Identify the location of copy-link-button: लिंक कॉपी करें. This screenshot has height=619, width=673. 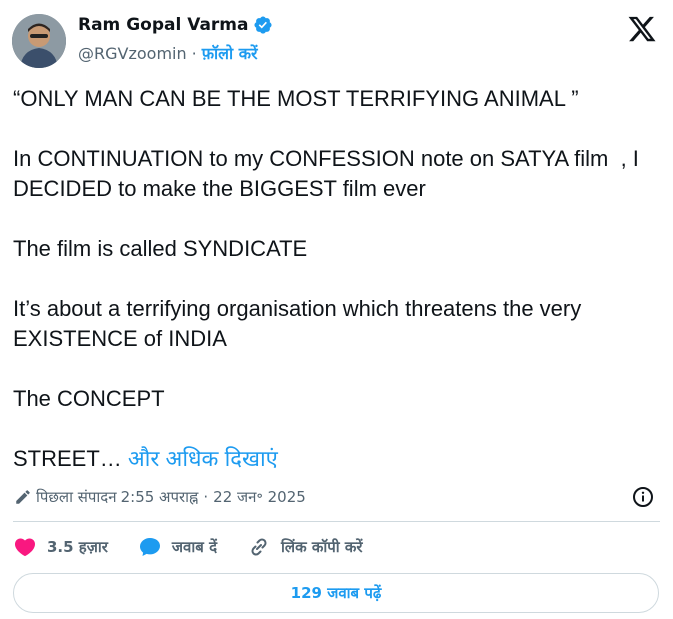
(305, 547).